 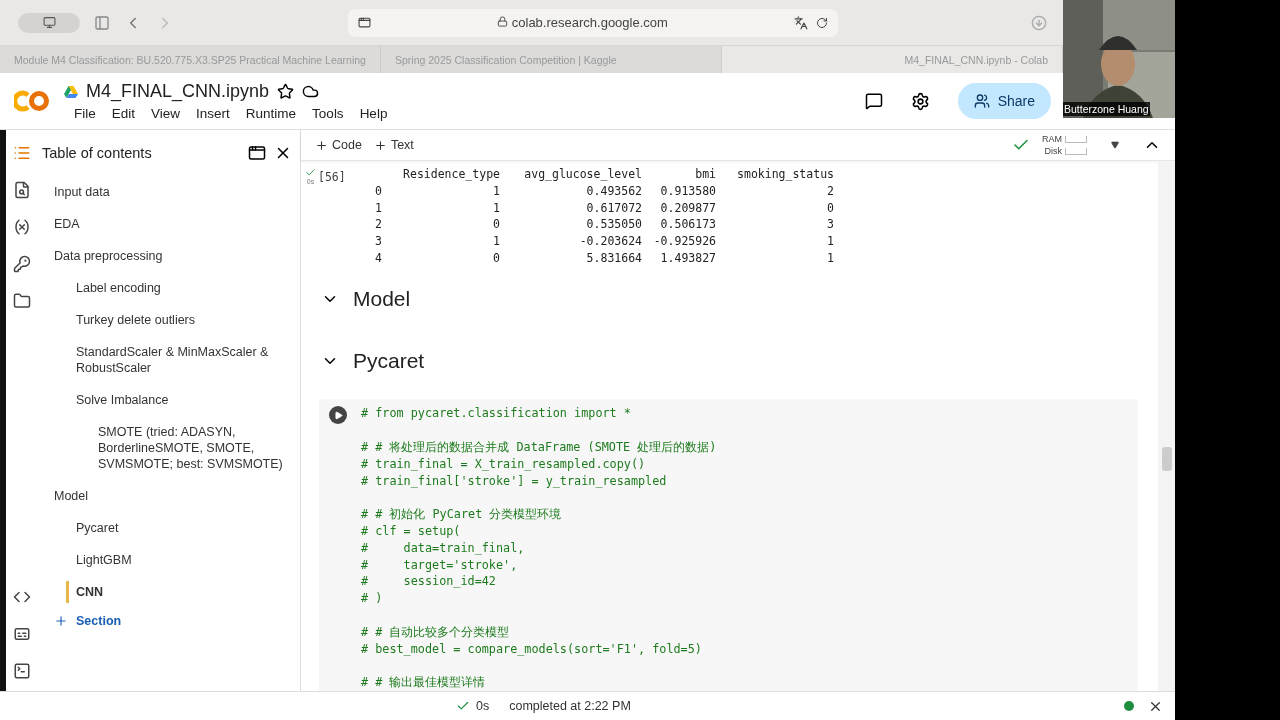 What do you see at coordinates (22, 634) in the screenshot?
I see `keyboard-icon` at bounding box center [22, 634].